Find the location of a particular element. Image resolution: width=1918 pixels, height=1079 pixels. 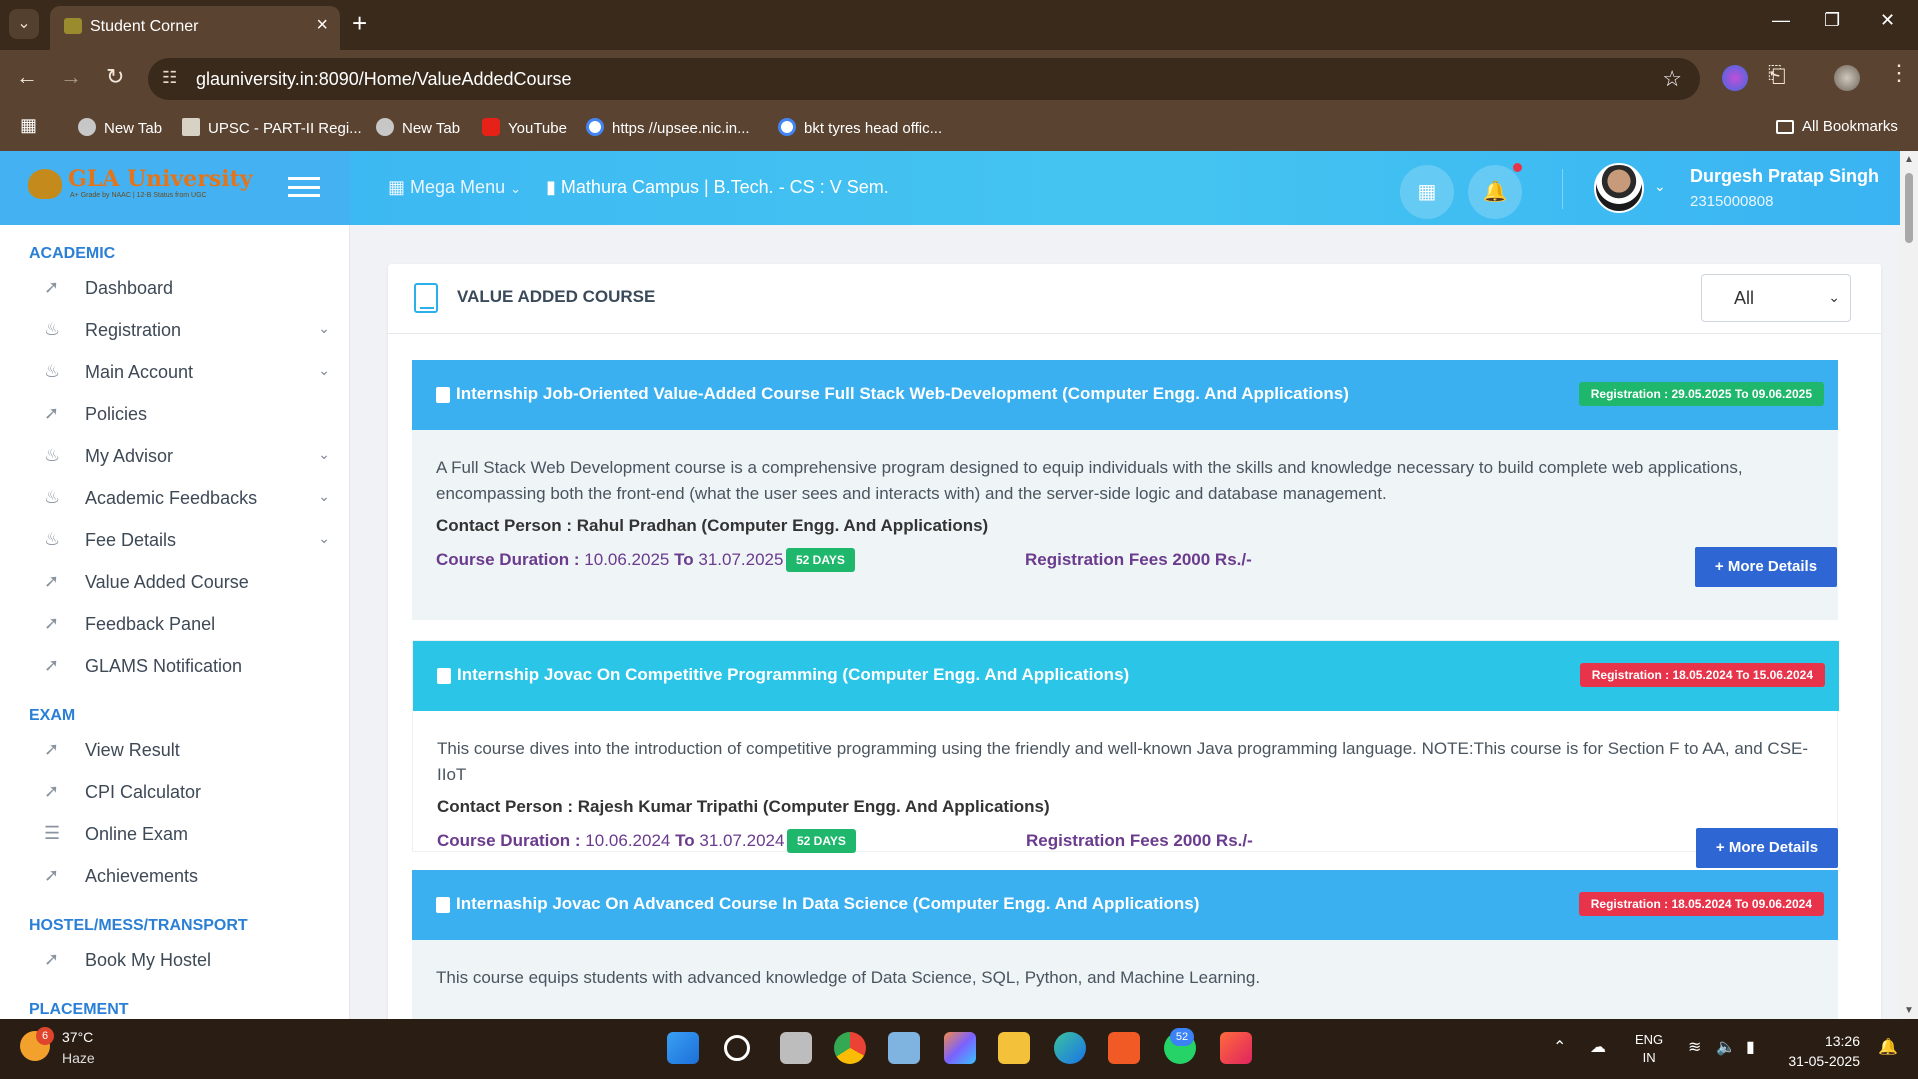

tab-search-button: ⌄ is located at coordinates (24, 24).